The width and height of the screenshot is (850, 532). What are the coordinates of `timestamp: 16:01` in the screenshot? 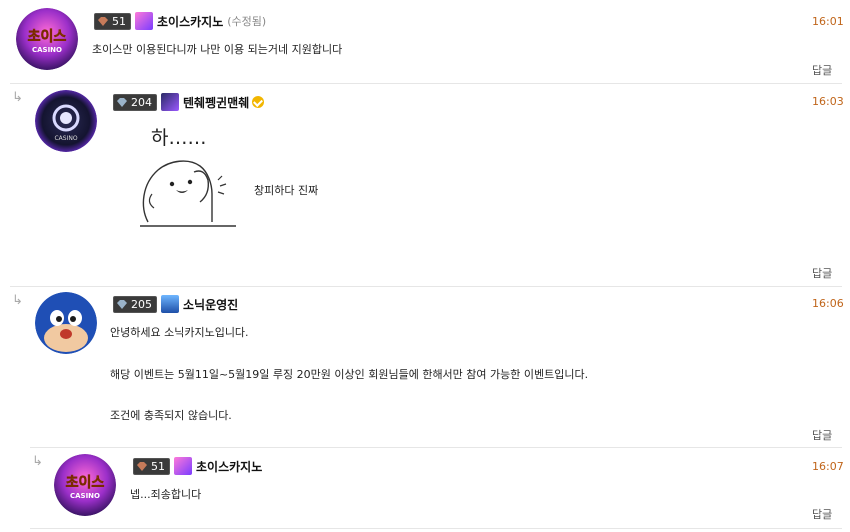 It's located at (828, 21).